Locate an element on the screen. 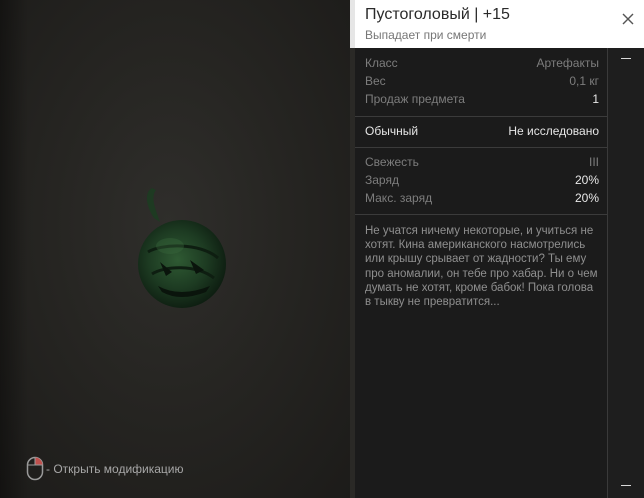 This screenshot has width=644, height=498. prop-label: Свежесть is located at coordinates (392, 162).